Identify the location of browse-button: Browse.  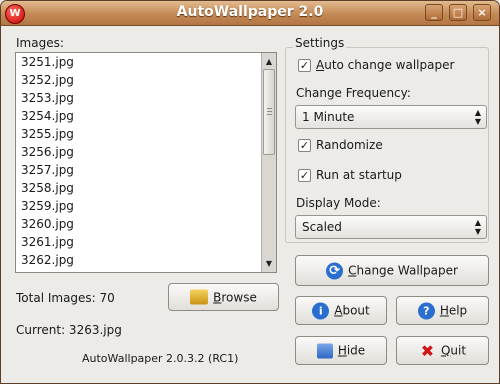
(223, 297).